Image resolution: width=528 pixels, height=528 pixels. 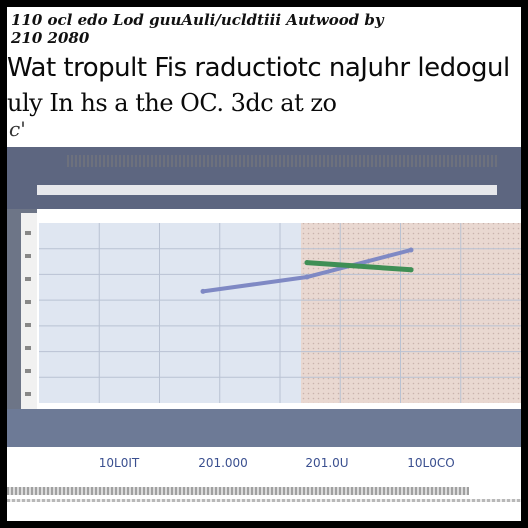 I want to click on banner-texture, so click(x=282, y=161).